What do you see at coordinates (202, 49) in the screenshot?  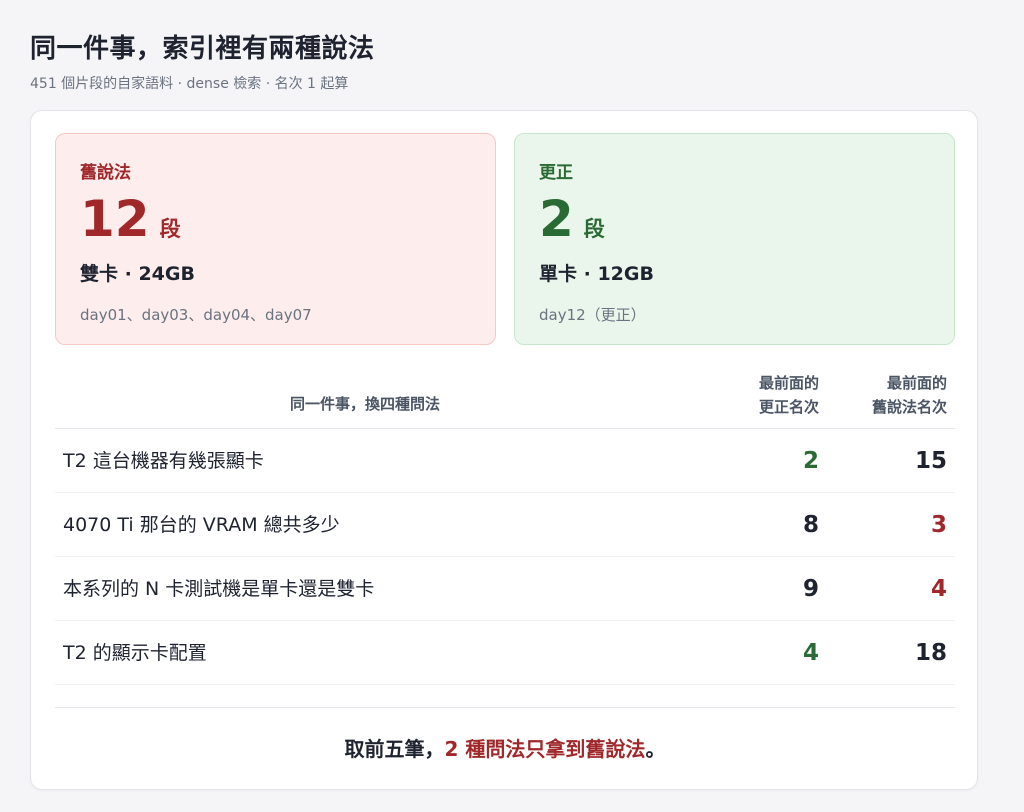 I see `page-title: 同一件事，索引裡有兩種說法` at bounding box center [202, 49].